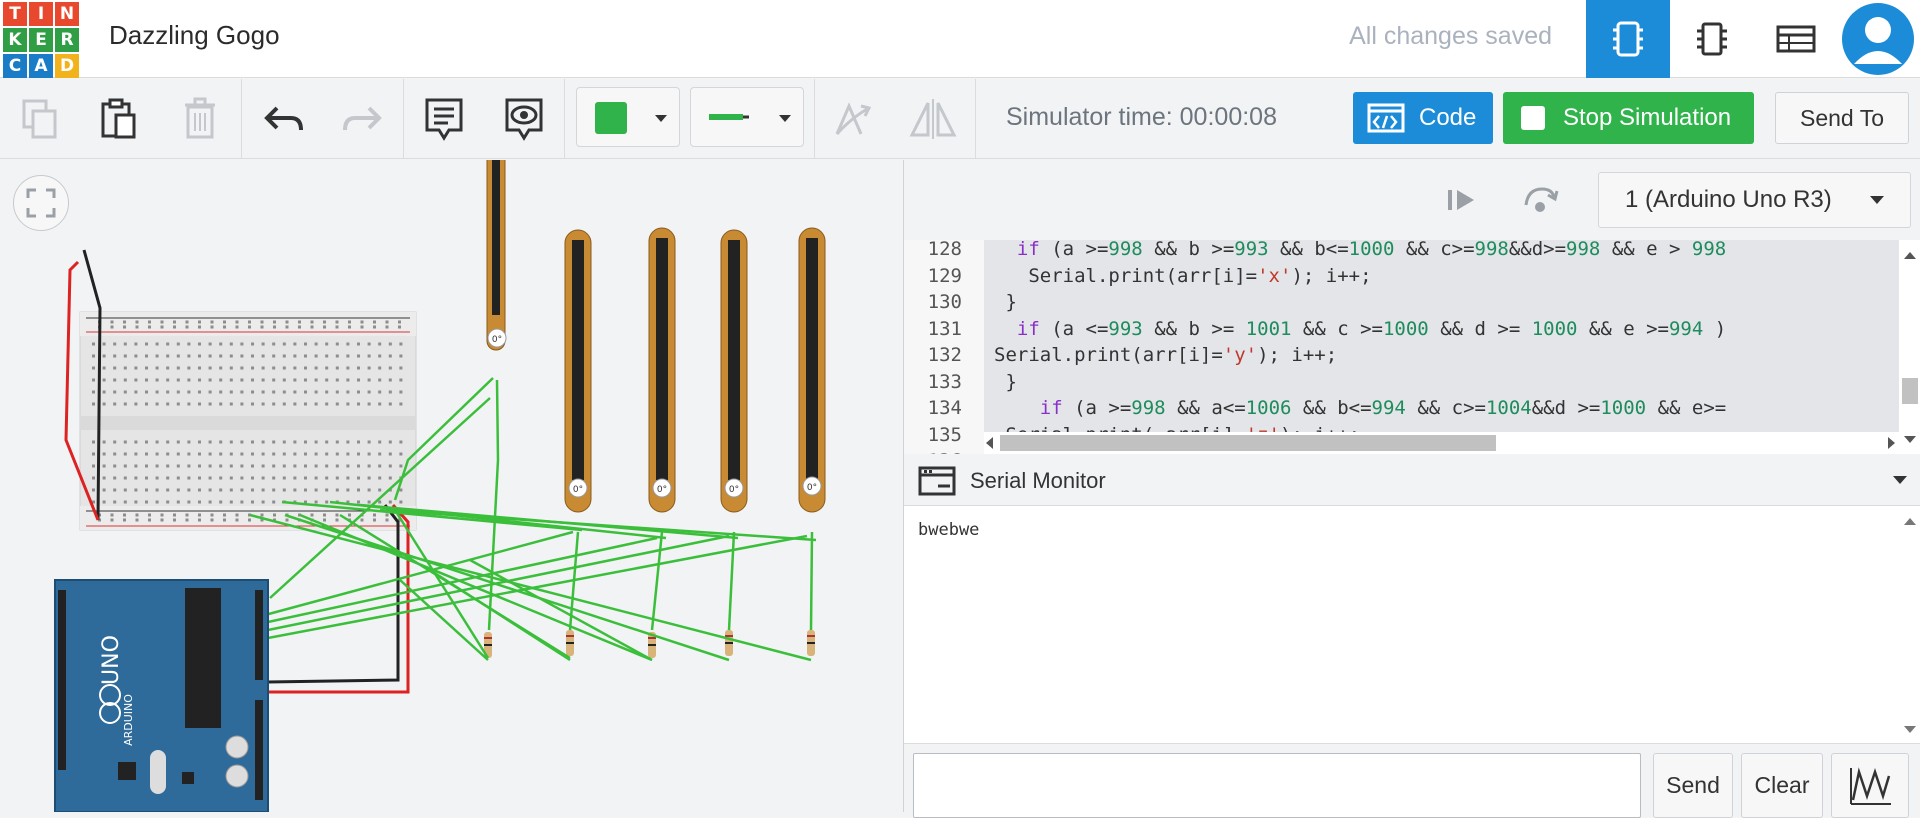  I want to click on serial-input-field, so click(1277, 785).